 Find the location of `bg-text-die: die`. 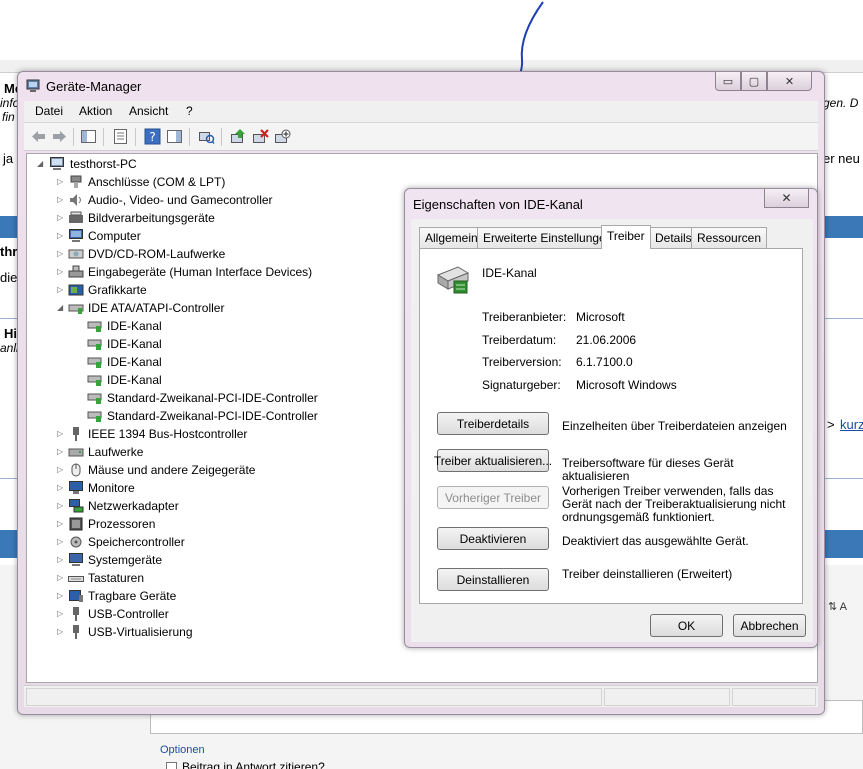

bg-text-die: die is located at coordinates (9, 277).